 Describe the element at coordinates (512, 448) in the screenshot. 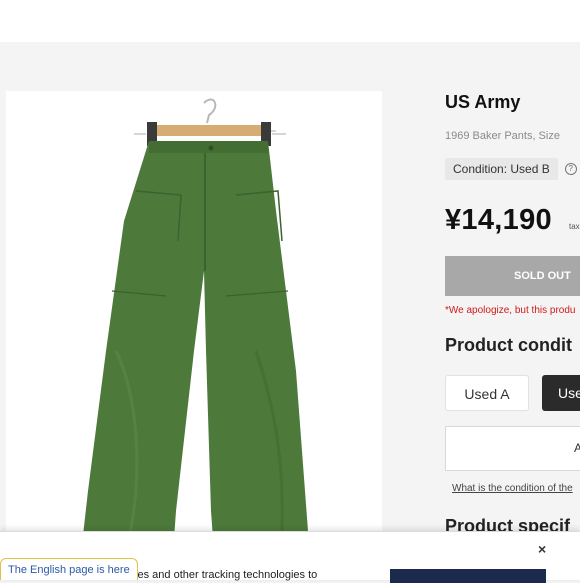

I see `condition-description-box: A` at that location.